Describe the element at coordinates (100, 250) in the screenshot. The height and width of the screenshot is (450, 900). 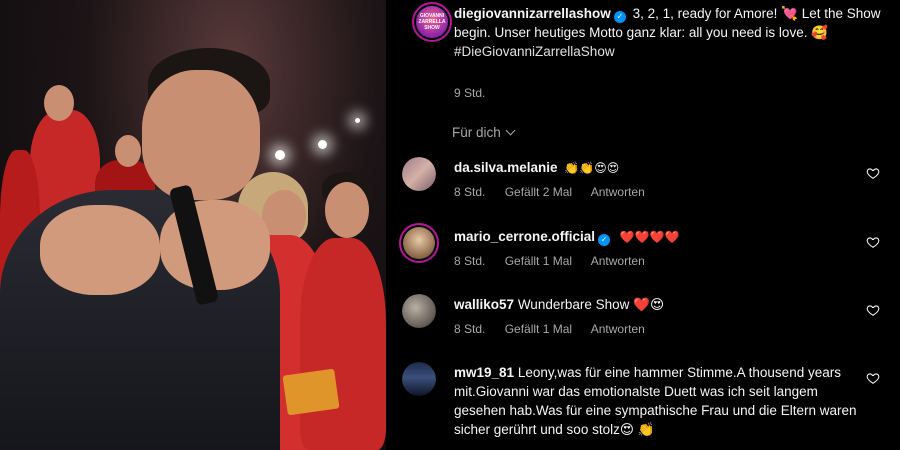
I see `host-hand` at that location.